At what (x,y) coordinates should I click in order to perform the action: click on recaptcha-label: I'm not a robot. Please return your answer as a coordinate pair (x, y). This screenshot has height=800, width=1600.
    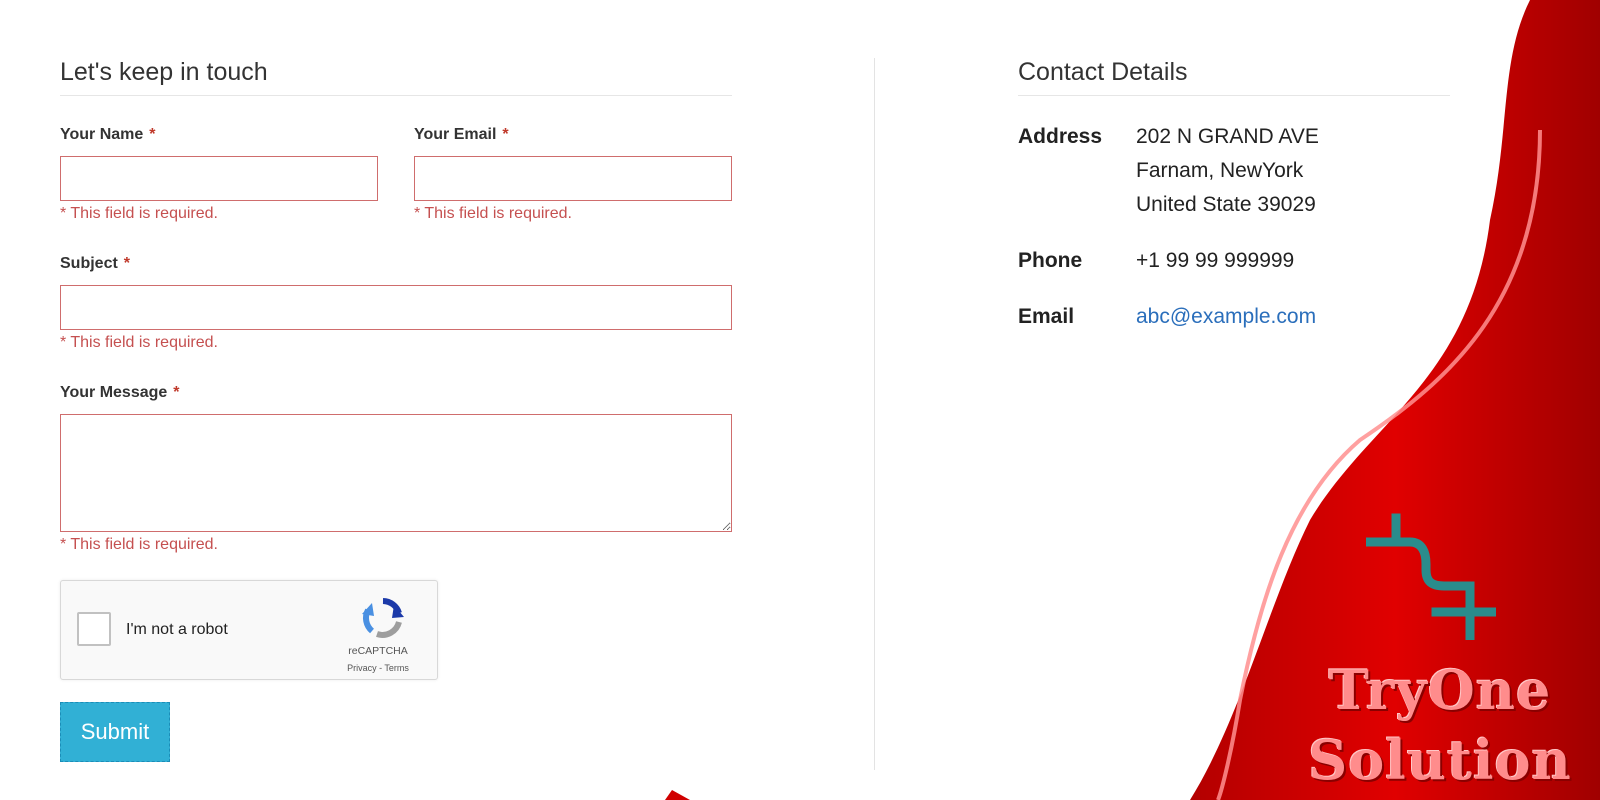
    Looking at the image, I should click on (177, 629).